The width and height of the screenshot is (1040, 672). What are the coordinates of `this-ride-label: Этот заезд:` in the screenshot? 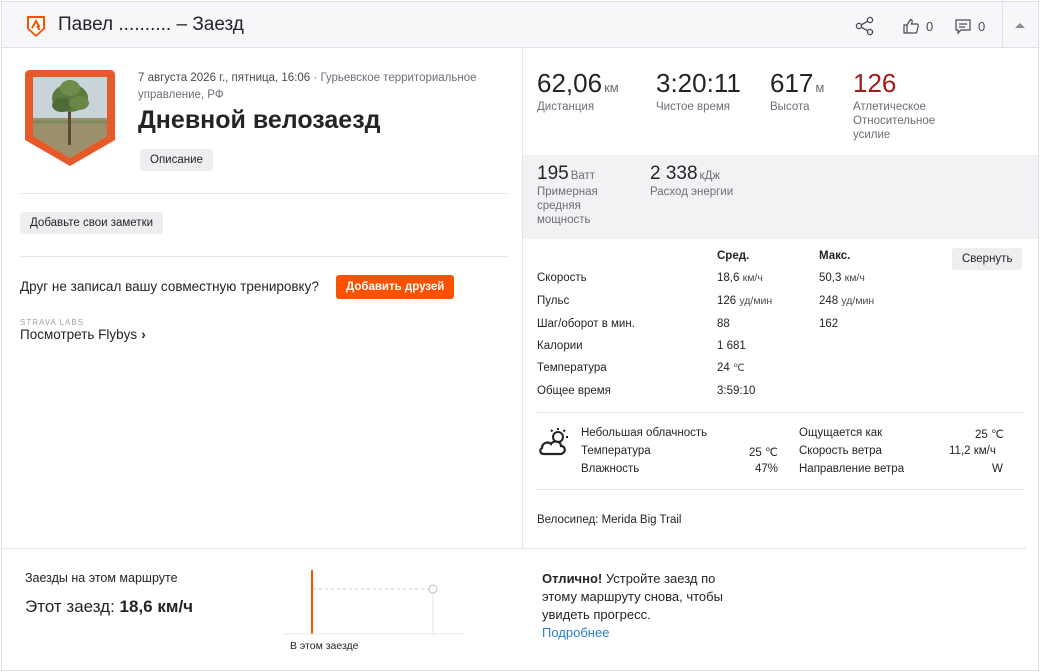 It's located at (70, 606).